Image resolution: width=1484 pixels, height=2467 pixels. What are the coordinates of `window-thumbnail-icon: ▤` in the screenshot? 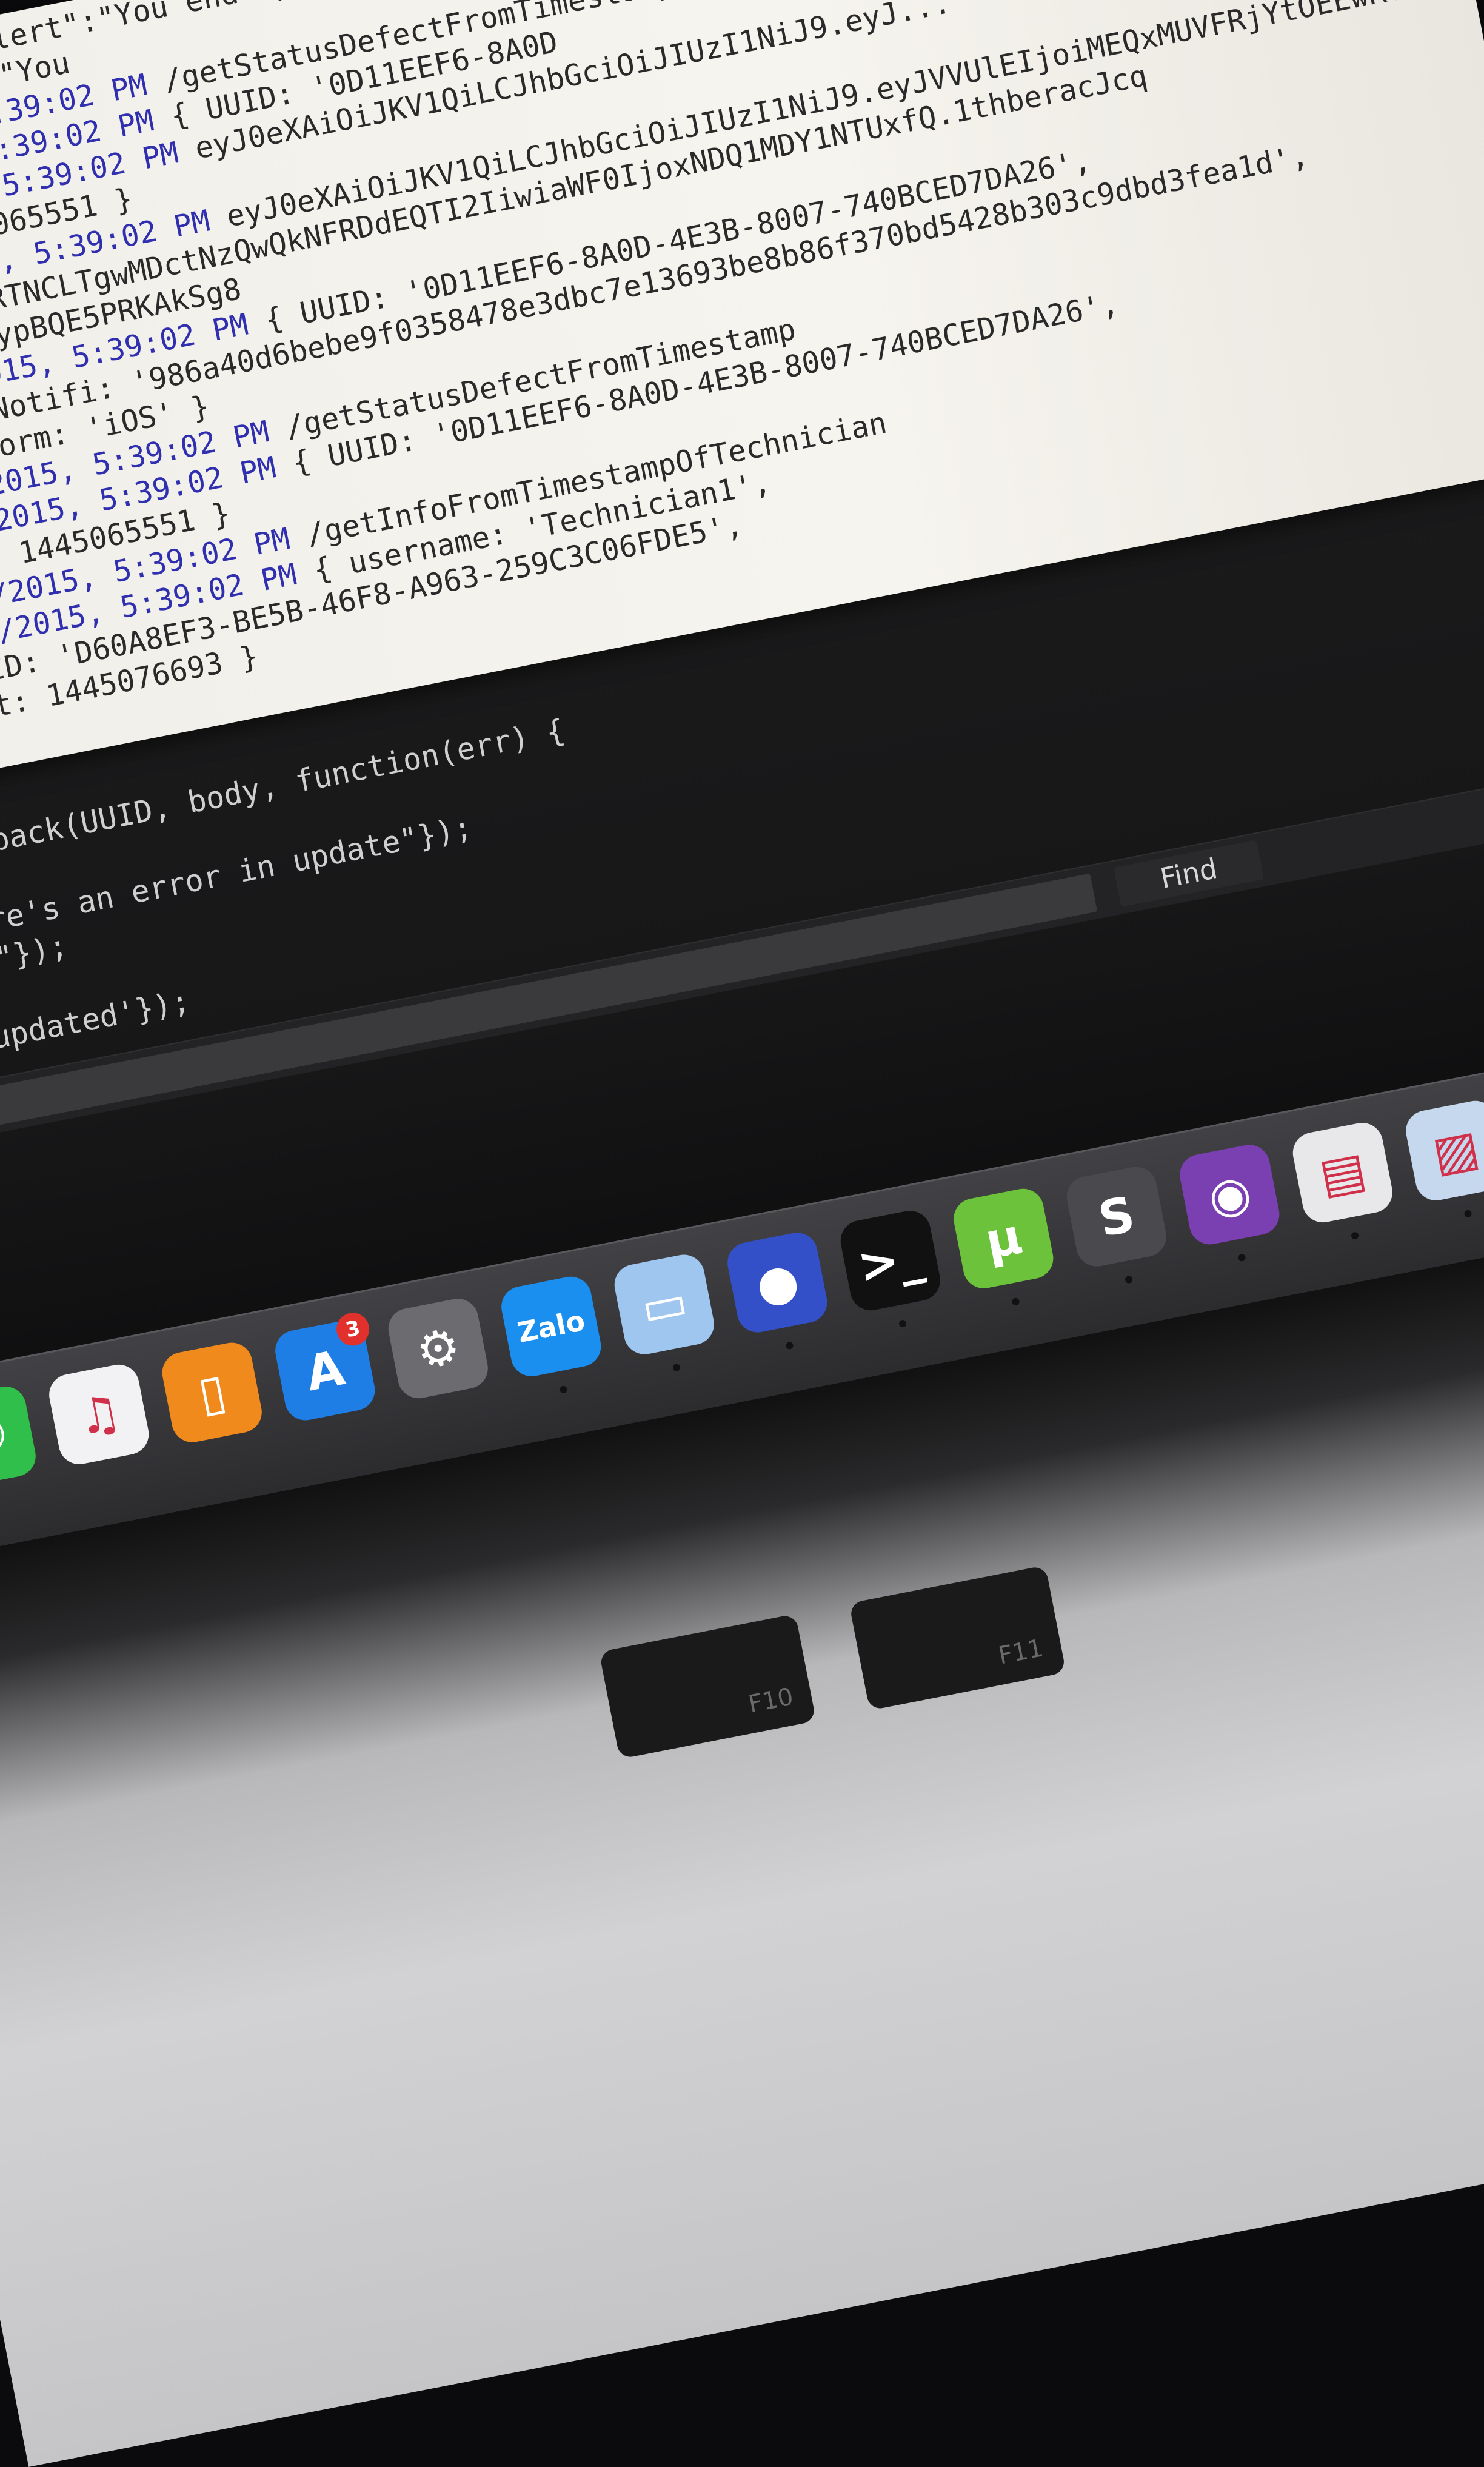 It's located at (1342, 1173).